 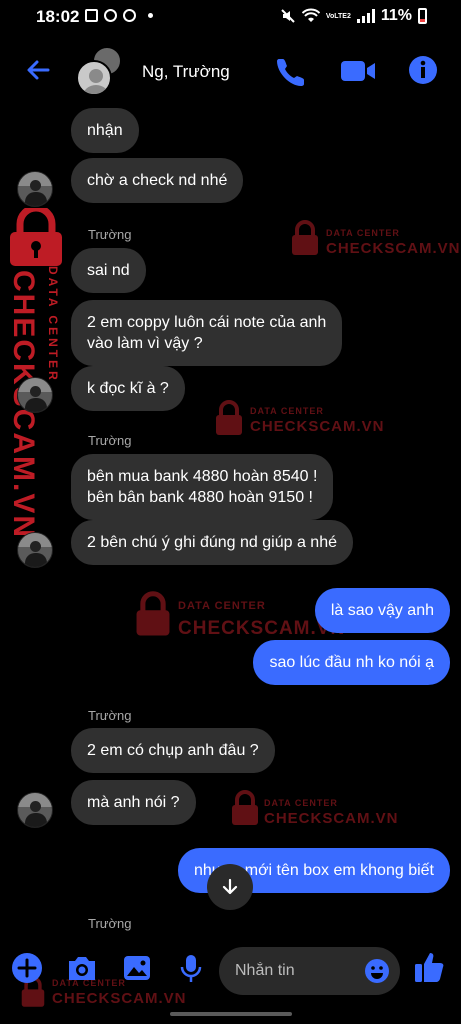 What do you see at coordinates (38, 70) in the screenshot?
I see `back-arrow-icon` at bounding box center [38, 70].